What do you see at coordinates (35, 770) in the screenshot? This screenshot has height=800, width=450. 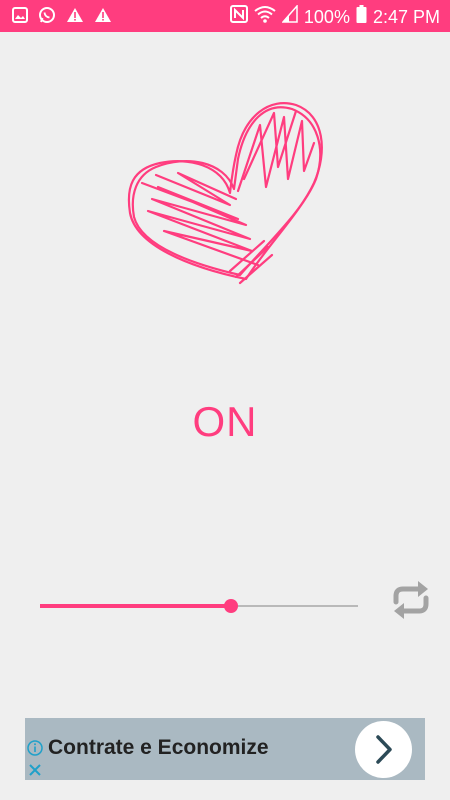 I see `close-icon` at bounding box center [35, 770].